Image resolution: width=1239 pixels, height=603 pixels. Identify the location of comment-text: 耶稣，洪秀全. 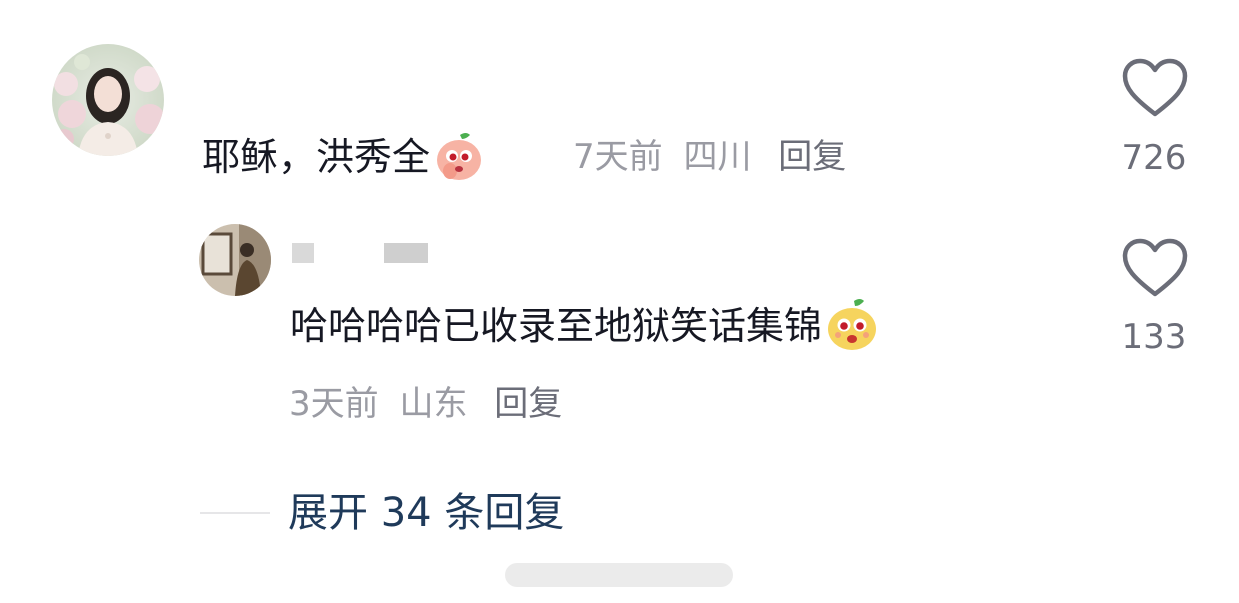
(316, 157).